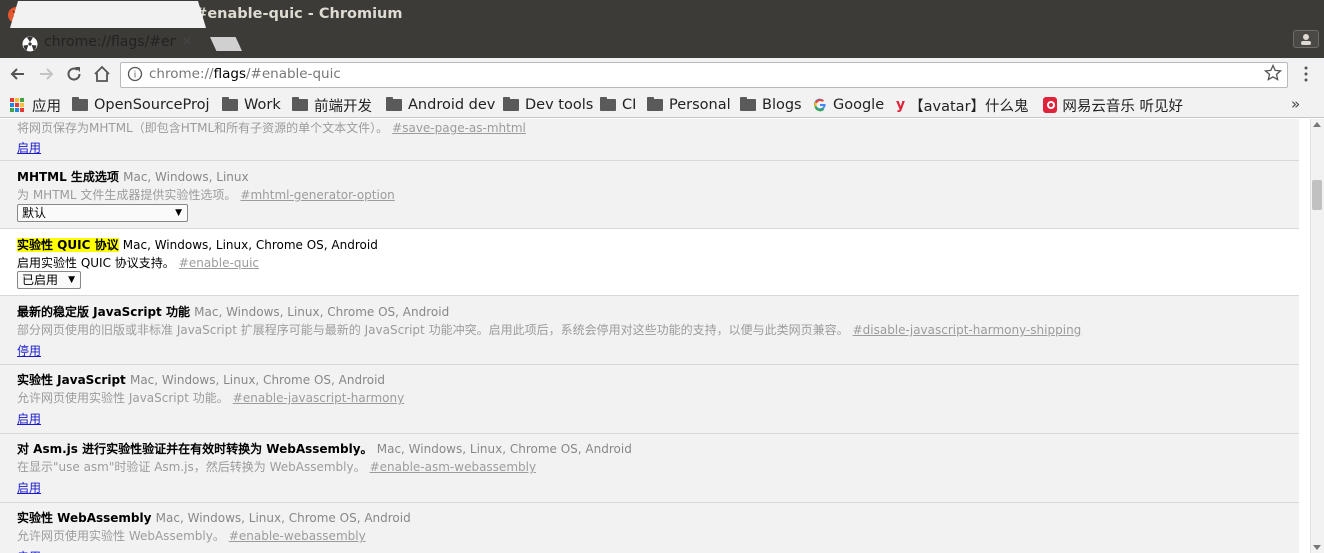  What do you see at coordinates (1295, 104) in the screenshot?
I see `bookmarks-overflow-button: »` at bounding box center [1295, 104].